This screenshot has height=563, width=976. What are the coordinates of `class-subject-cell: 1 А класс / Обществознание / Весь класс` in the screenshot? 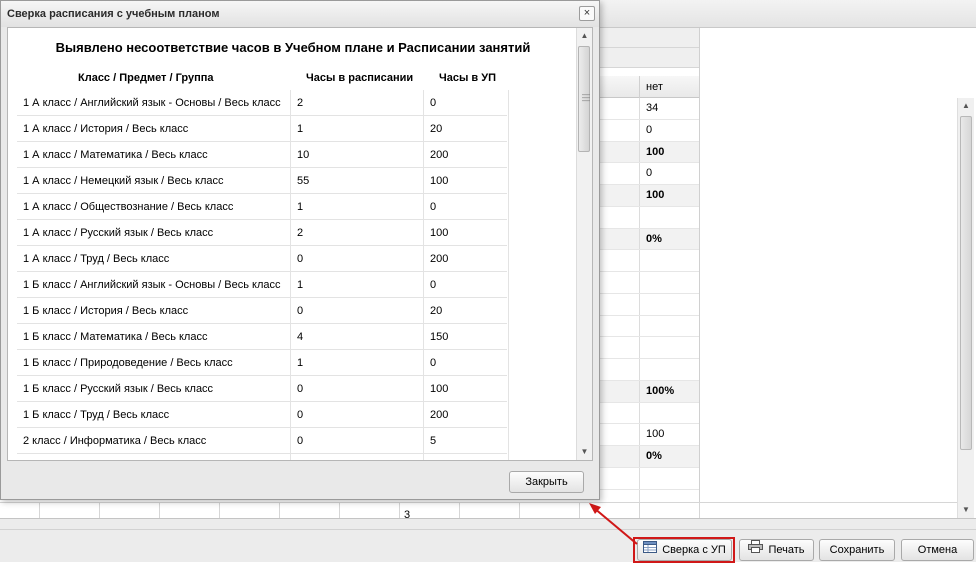 It's located at (154, 207).